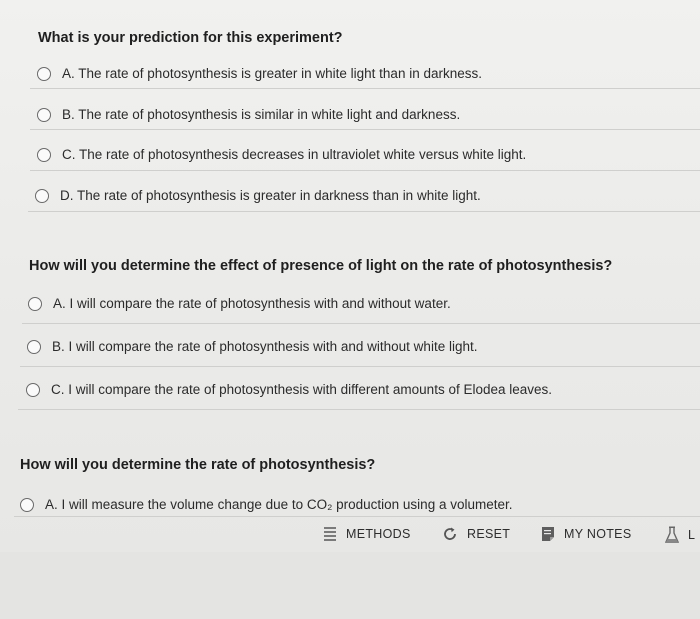 This screenshot has width=700, height=619. What do you see at coordinates (450, 534) in the screenshot?
I see `reset-icon` at bounding box center [450, 534].